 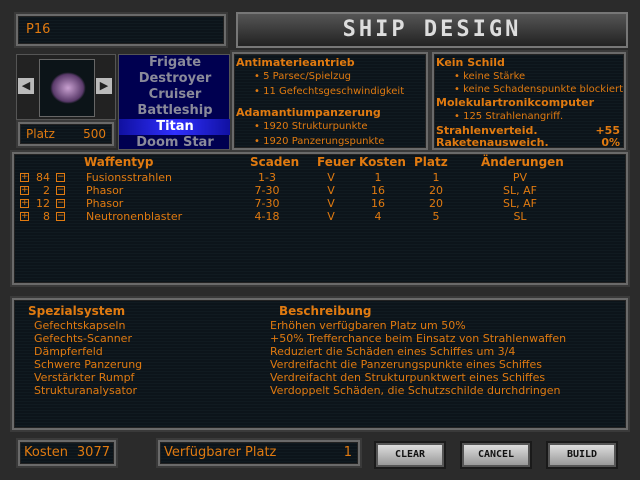 I want to click on available-space-box: Verfügbarer Platz 1, so click(x=259, y=453).